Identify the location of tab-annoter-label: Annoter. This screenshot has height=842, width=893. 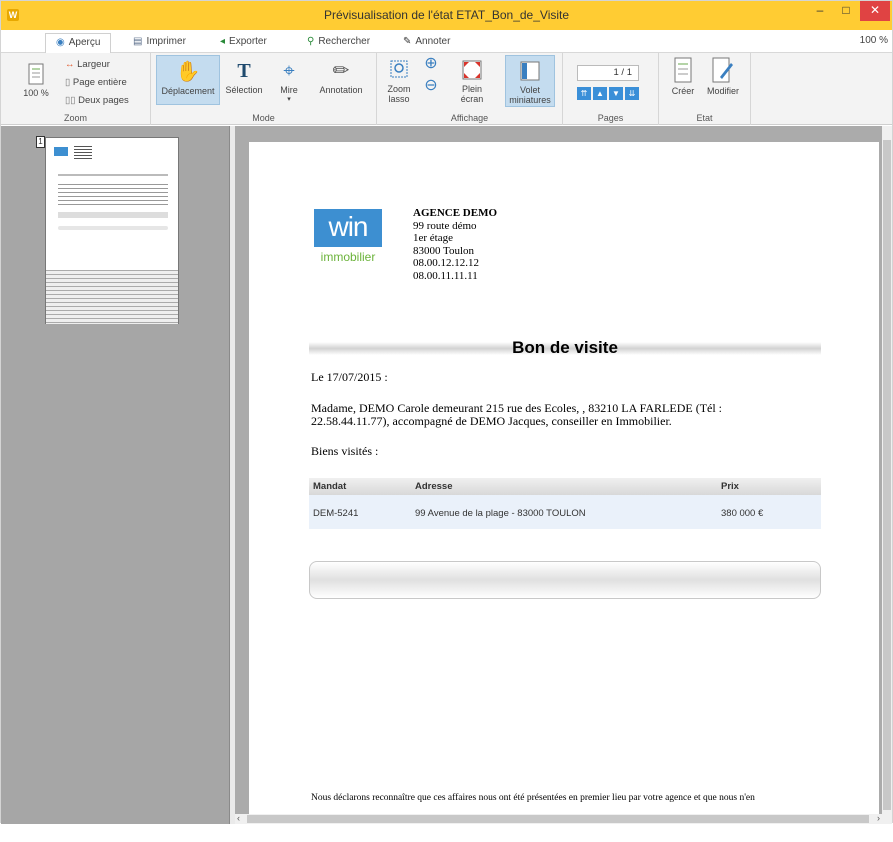
(433, 41).